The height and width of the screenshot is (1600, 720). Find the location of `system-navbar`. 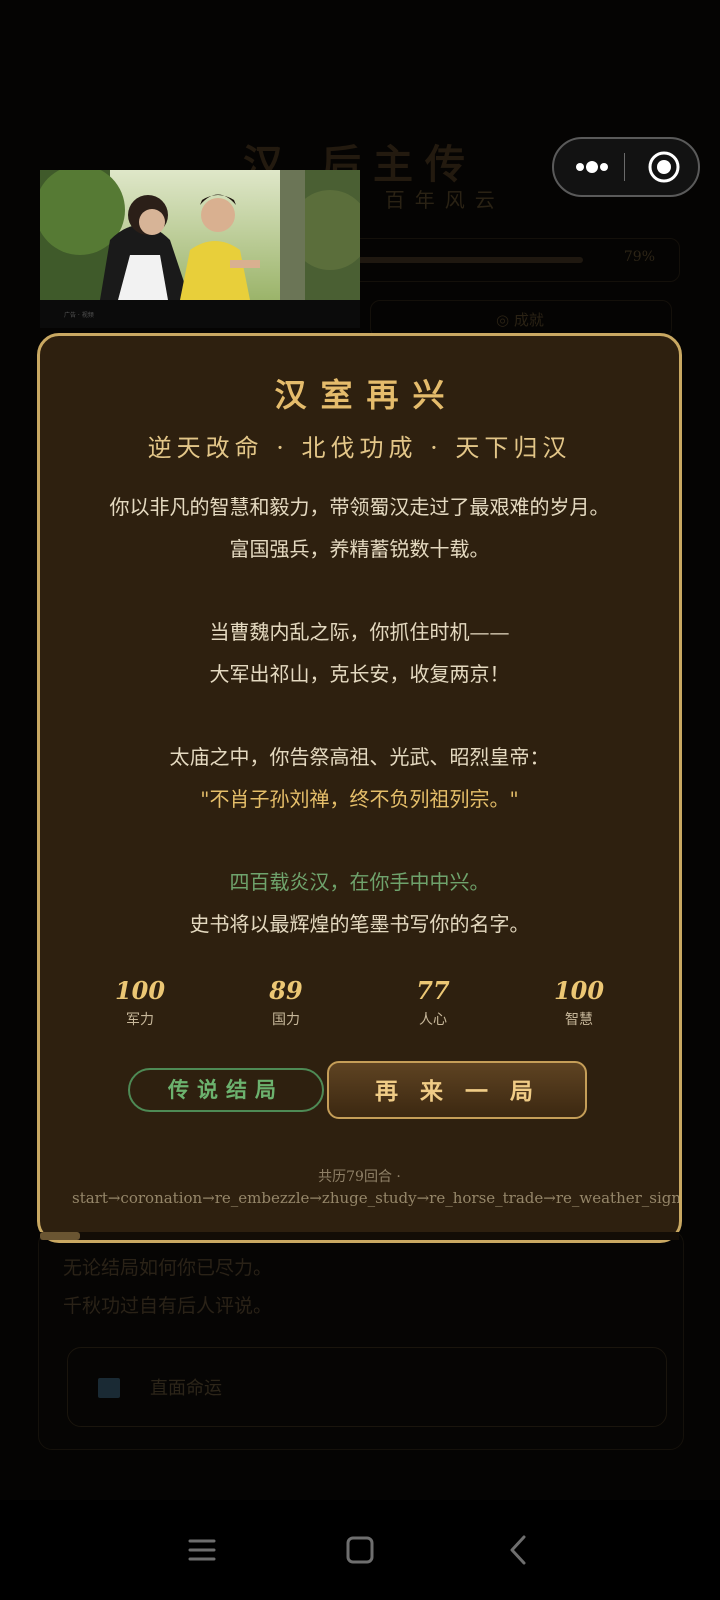

system-navbar is located at coordinates (360, 1550).